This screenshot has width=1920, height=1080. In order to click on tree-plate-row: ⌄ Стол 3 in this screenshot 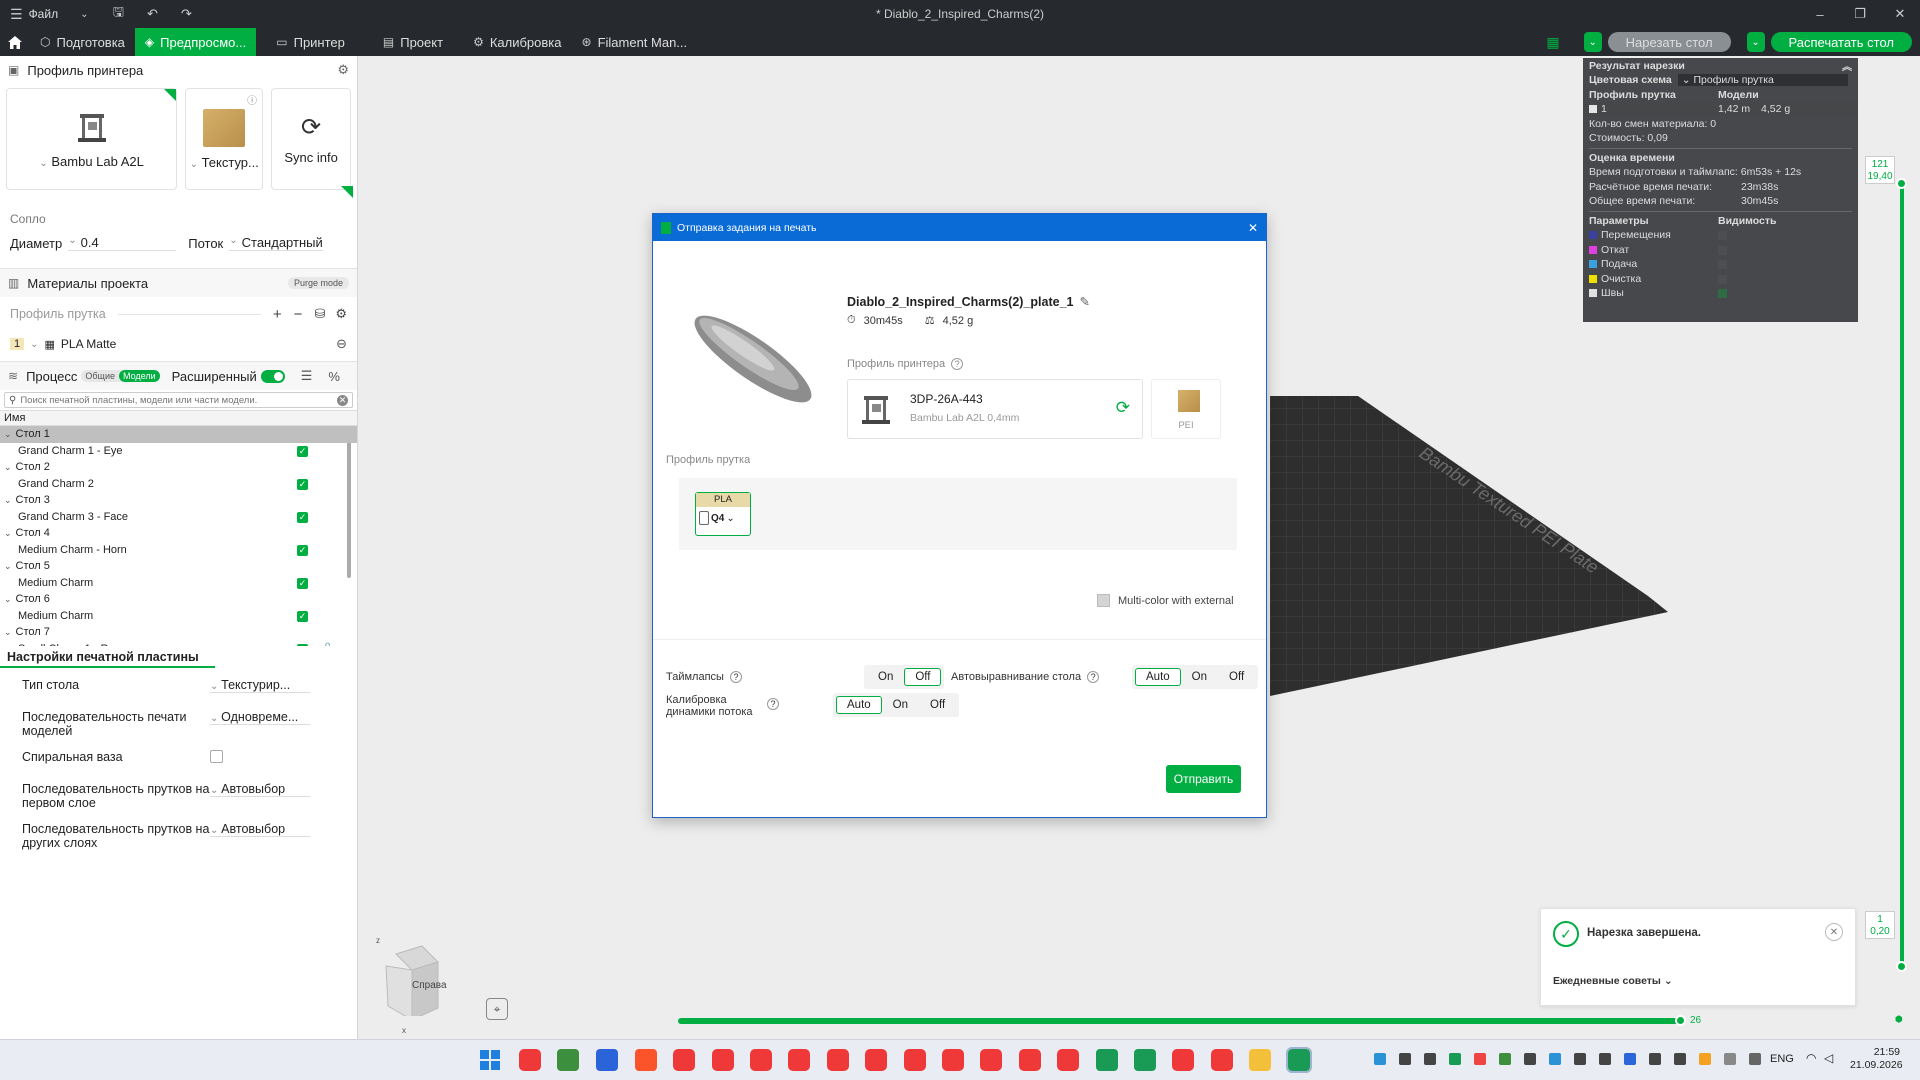, I will do `click(178, 500)`.